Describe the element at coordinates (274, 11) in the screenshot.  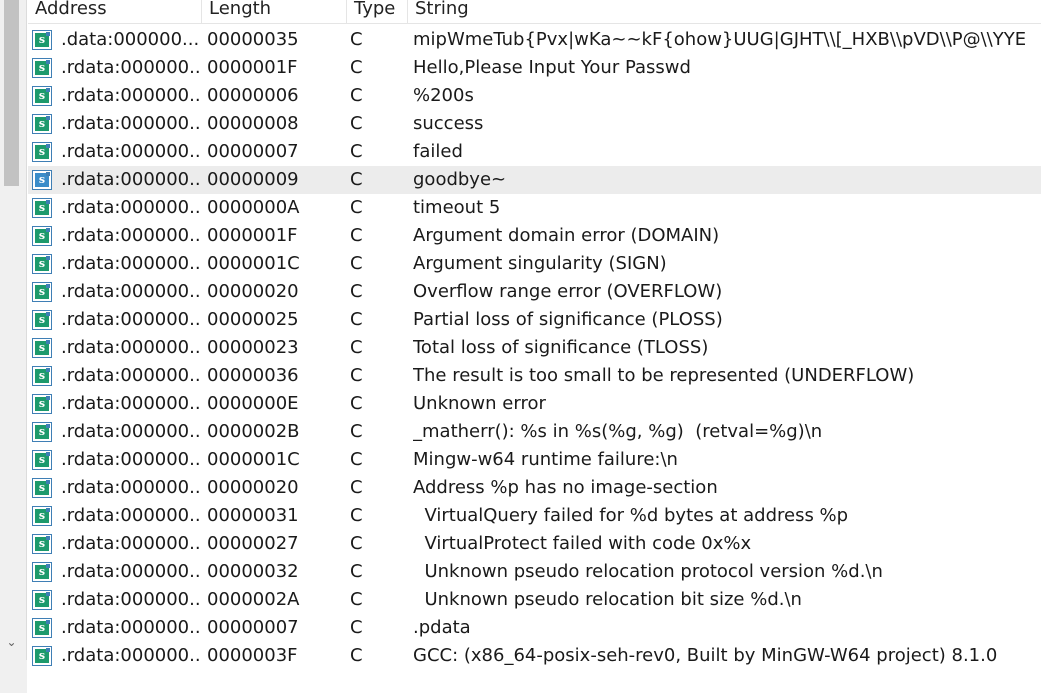
I see `column-header-length: Length` at that location.